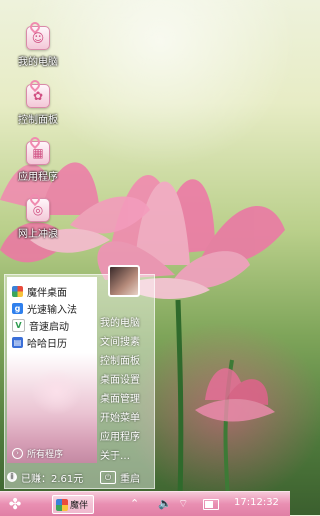 The height and width of the screenshot is (516, 320). I want to click on all-programs-button: › 所有程序, so click(54, 453).